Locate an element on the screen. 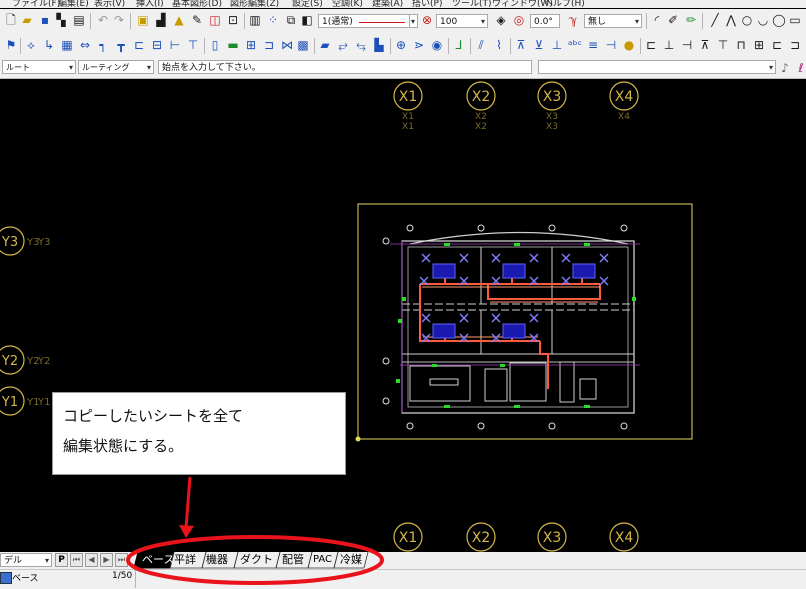 The image size is (806, 589). annotation-overlay is located at coordinates (255, 560).